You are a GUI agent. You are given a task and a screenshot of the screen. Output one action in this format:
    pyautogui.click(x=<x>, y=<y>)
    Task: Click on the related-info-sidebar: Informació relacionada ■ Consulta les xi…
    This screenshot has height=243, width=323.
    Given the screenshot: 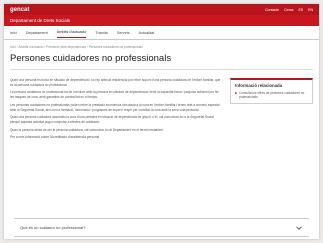 What is the action you would take?
    pyautogui.click(x=271, y=110)
    